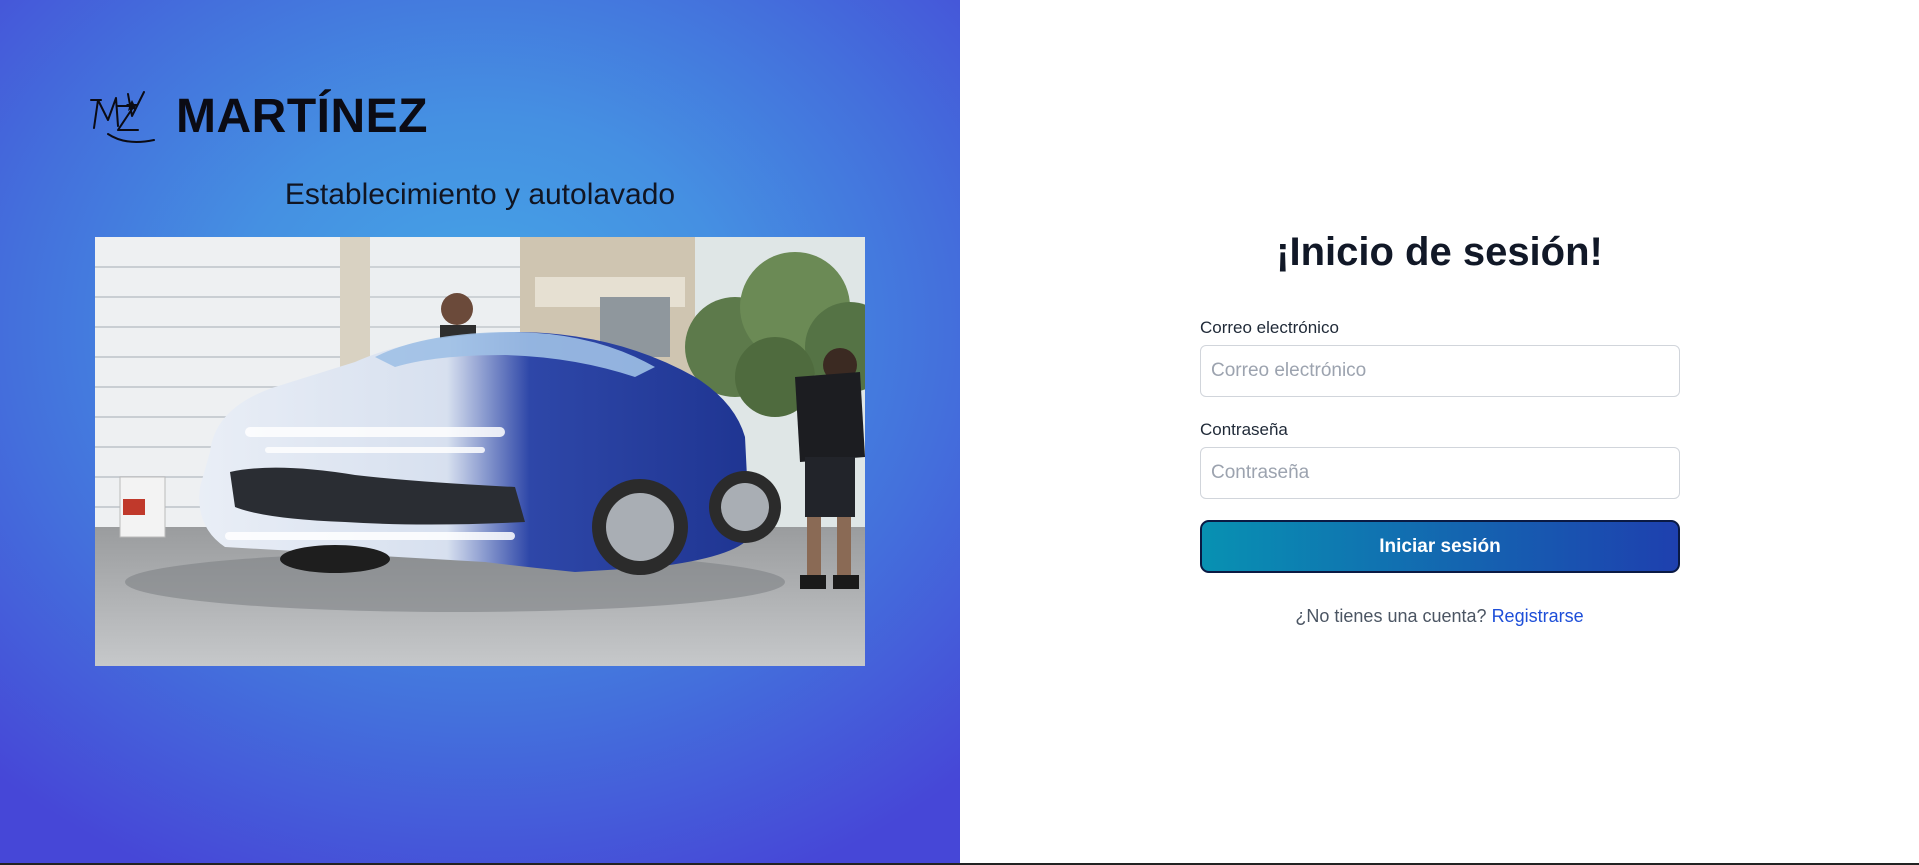 The width and height of the screenshot is (1919, 865). Describe the element at coordinates (1440, 371) in the screenshot. I see `email-field` at that location.